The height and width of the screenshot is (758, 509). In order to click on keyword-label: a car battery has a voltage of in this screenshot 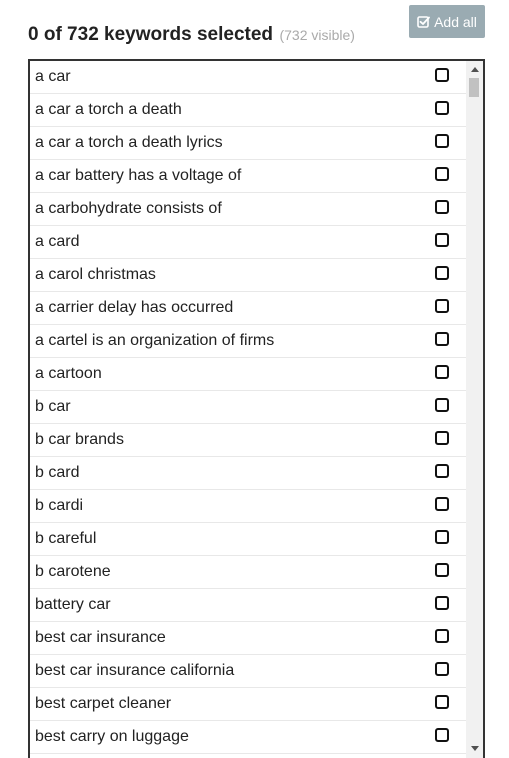, I will do `click(138, 175)`.